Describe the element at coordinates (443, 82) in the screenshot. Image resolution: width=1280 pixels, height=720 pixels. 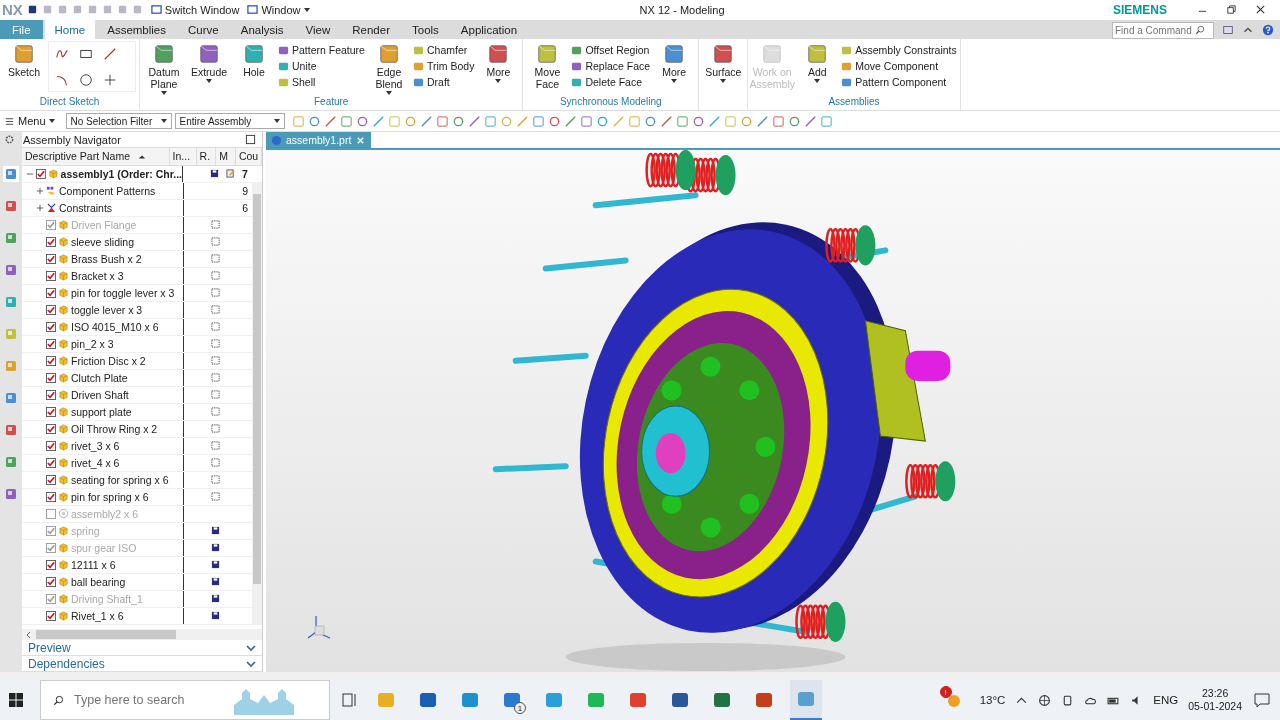
I see `ribbon-button: Draft` at that location.